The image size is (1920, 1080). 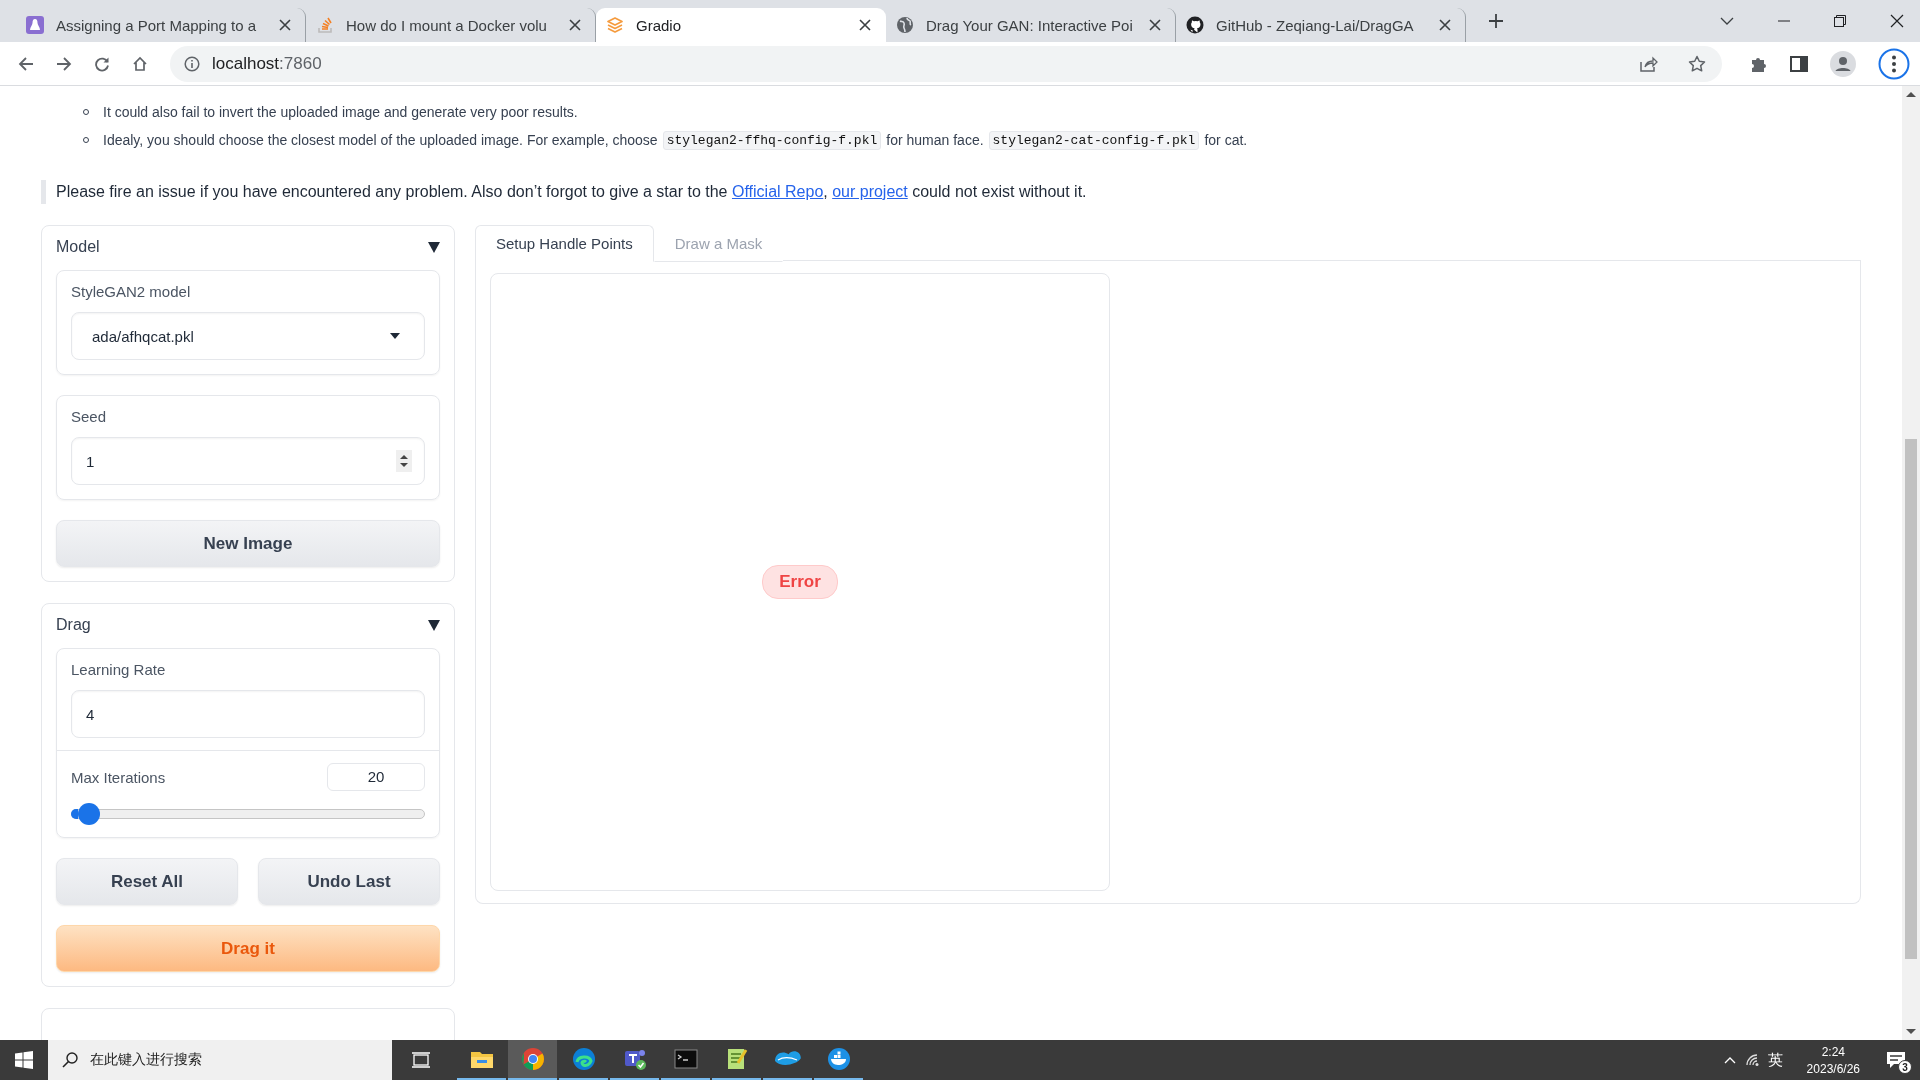 I want to click on note-text: for human face., so click(x=935, y=140).